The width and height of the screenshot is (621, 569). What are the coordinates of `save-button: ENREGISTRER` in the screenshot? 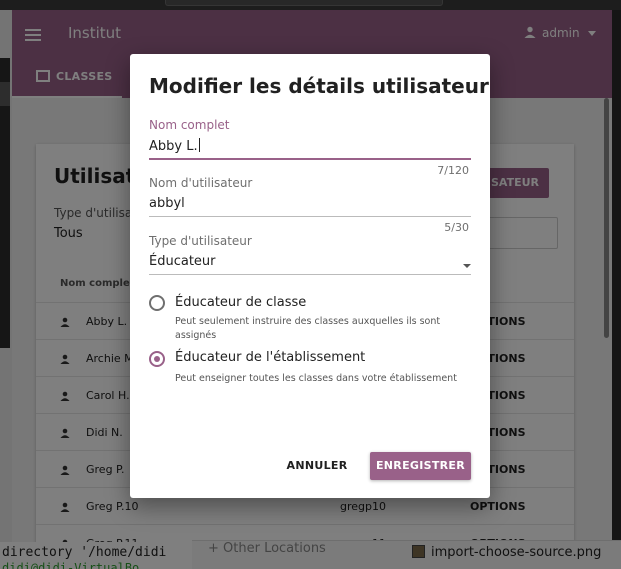 It's located at (420, 466).